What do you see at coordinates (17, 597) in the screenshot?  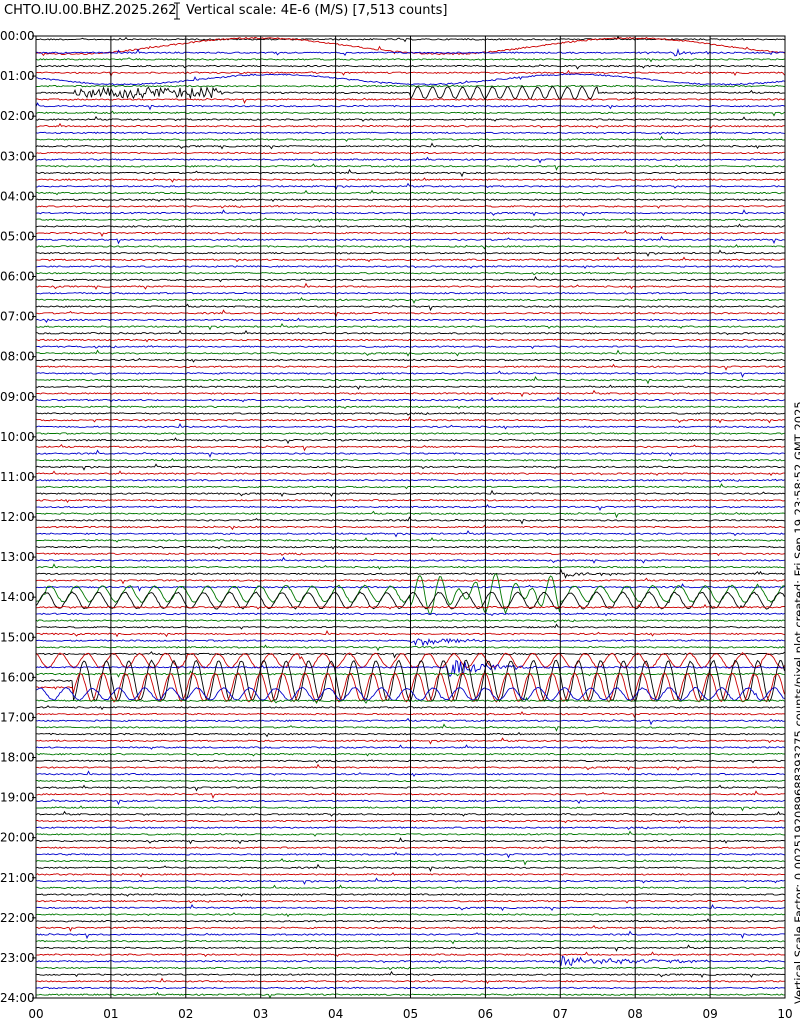 I see `y-tick-label-14:00: 14:00` at bounding box center [17, 597].